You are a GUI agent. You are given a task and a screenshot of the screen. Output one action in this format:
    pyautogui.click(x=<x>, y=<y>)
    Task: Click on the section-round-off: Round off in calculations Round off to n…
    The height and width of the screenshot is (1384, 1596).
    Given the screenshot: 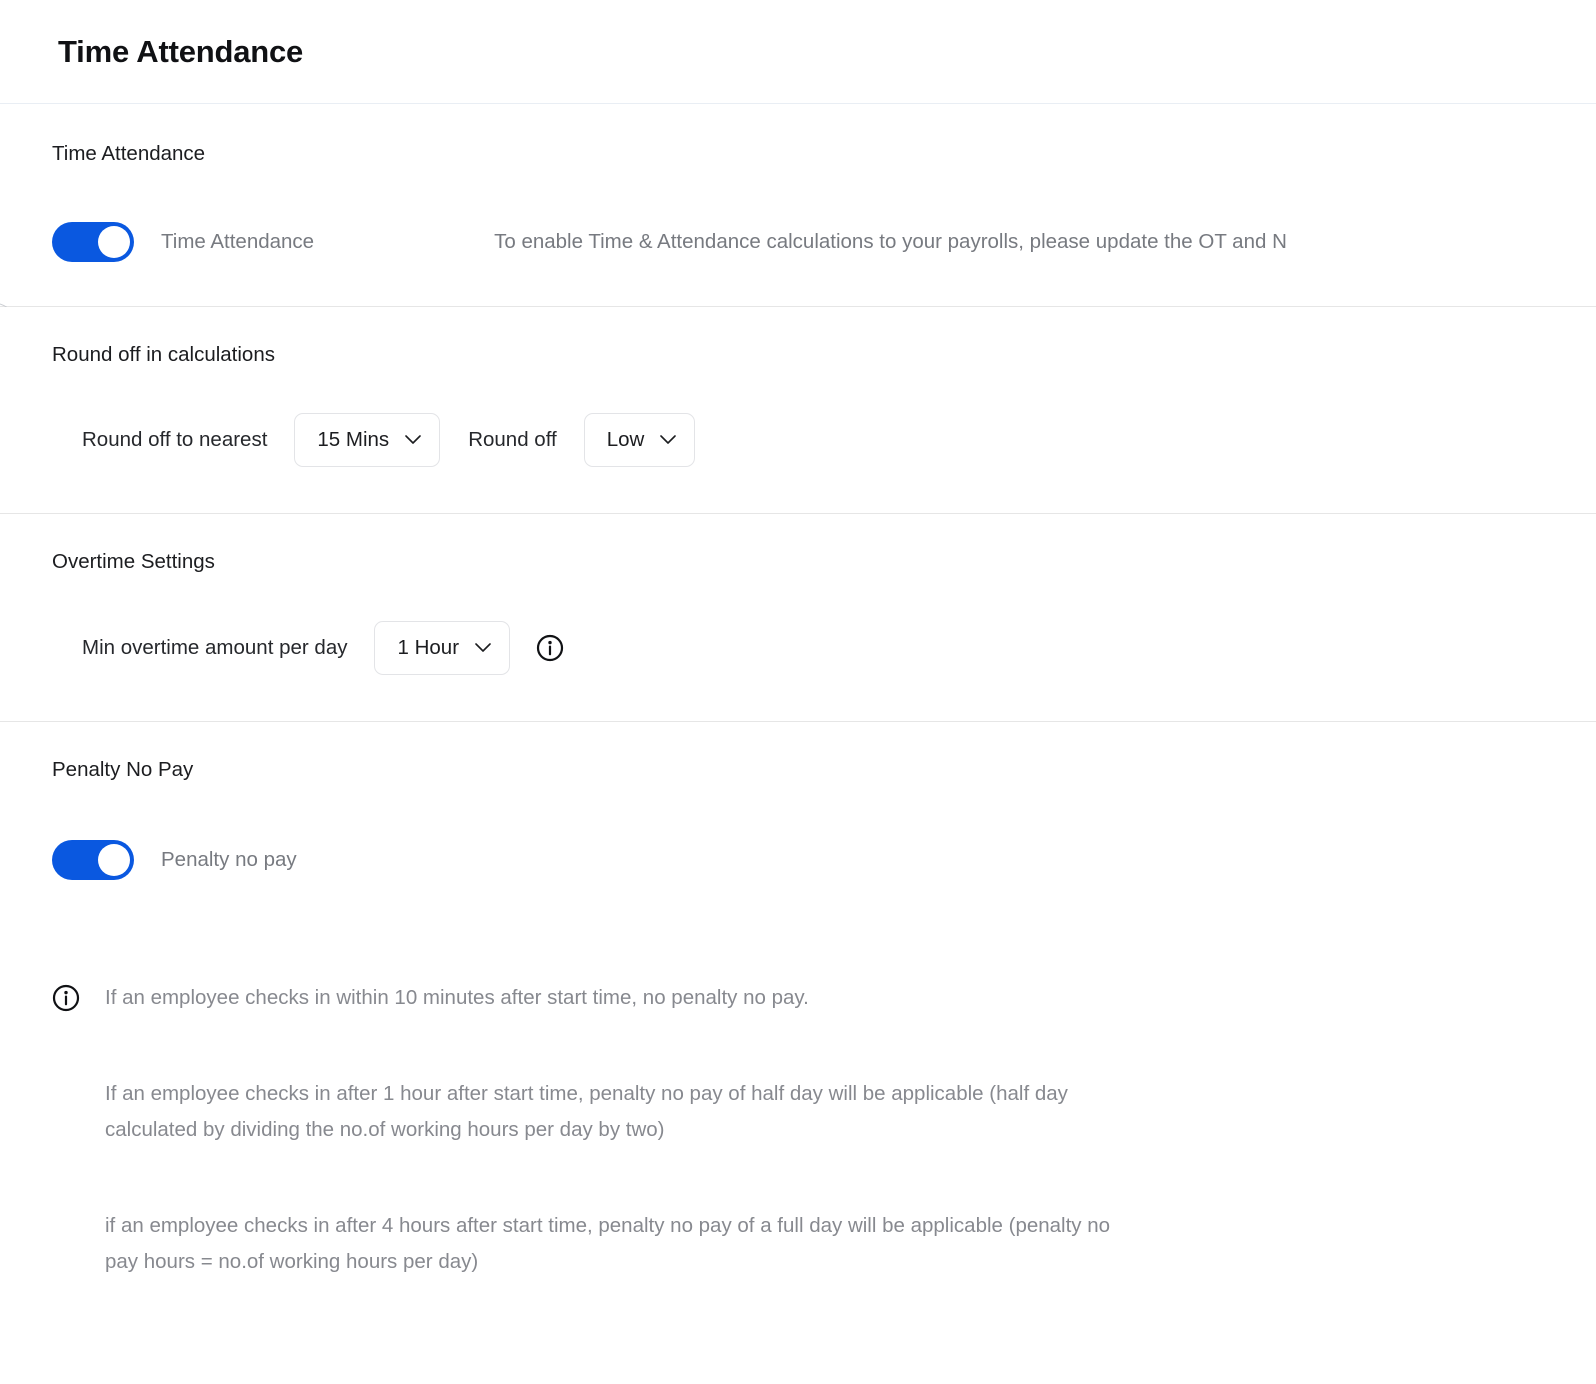 What is the action you would take?
    pyautogui.click(x=798, y=410)
    